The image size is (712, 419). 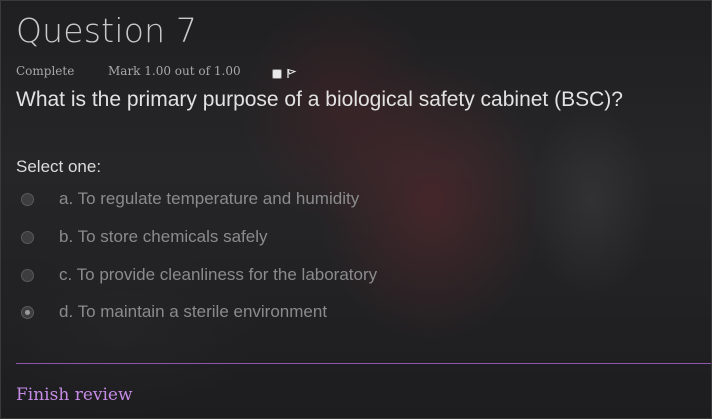 I want to click on flag-checkbox, so click(x=277, y=73).